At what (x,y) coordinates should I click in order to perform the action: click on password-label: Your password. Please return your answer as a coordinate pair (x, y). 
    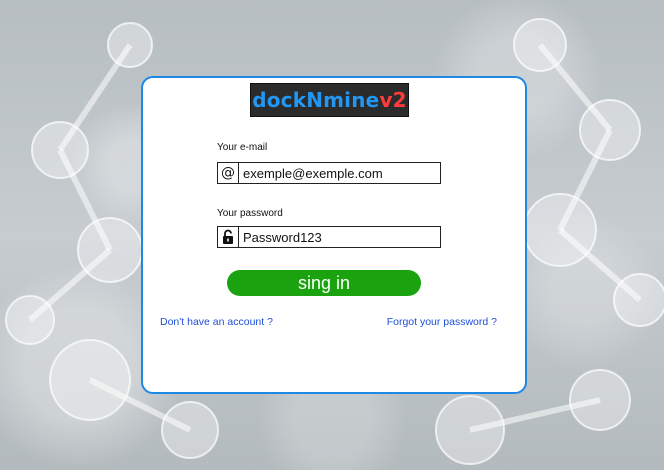
    Looking at the image, I should click on (250, 213).